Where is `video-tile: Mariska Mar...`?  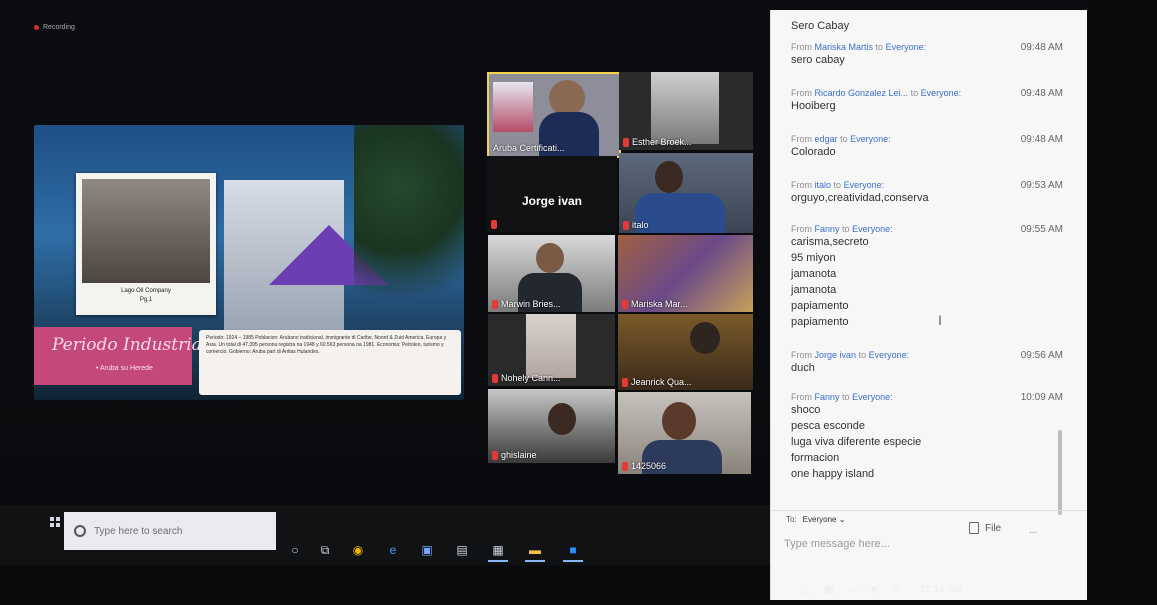
video-tile: Mariska Mar... is located at coordinates (685, 273).